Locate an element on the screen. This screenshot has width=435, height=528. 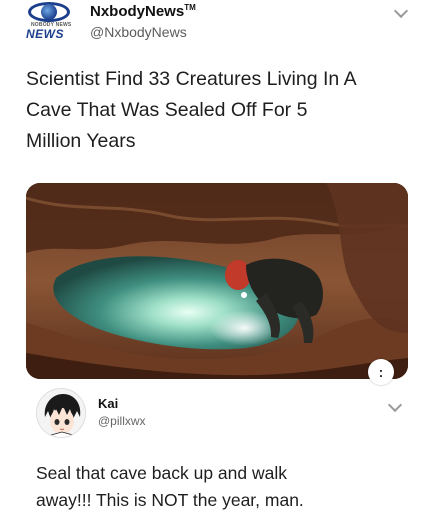
reply-text-line: Seal that cave back up and walk is located at coordinates (161, 473).